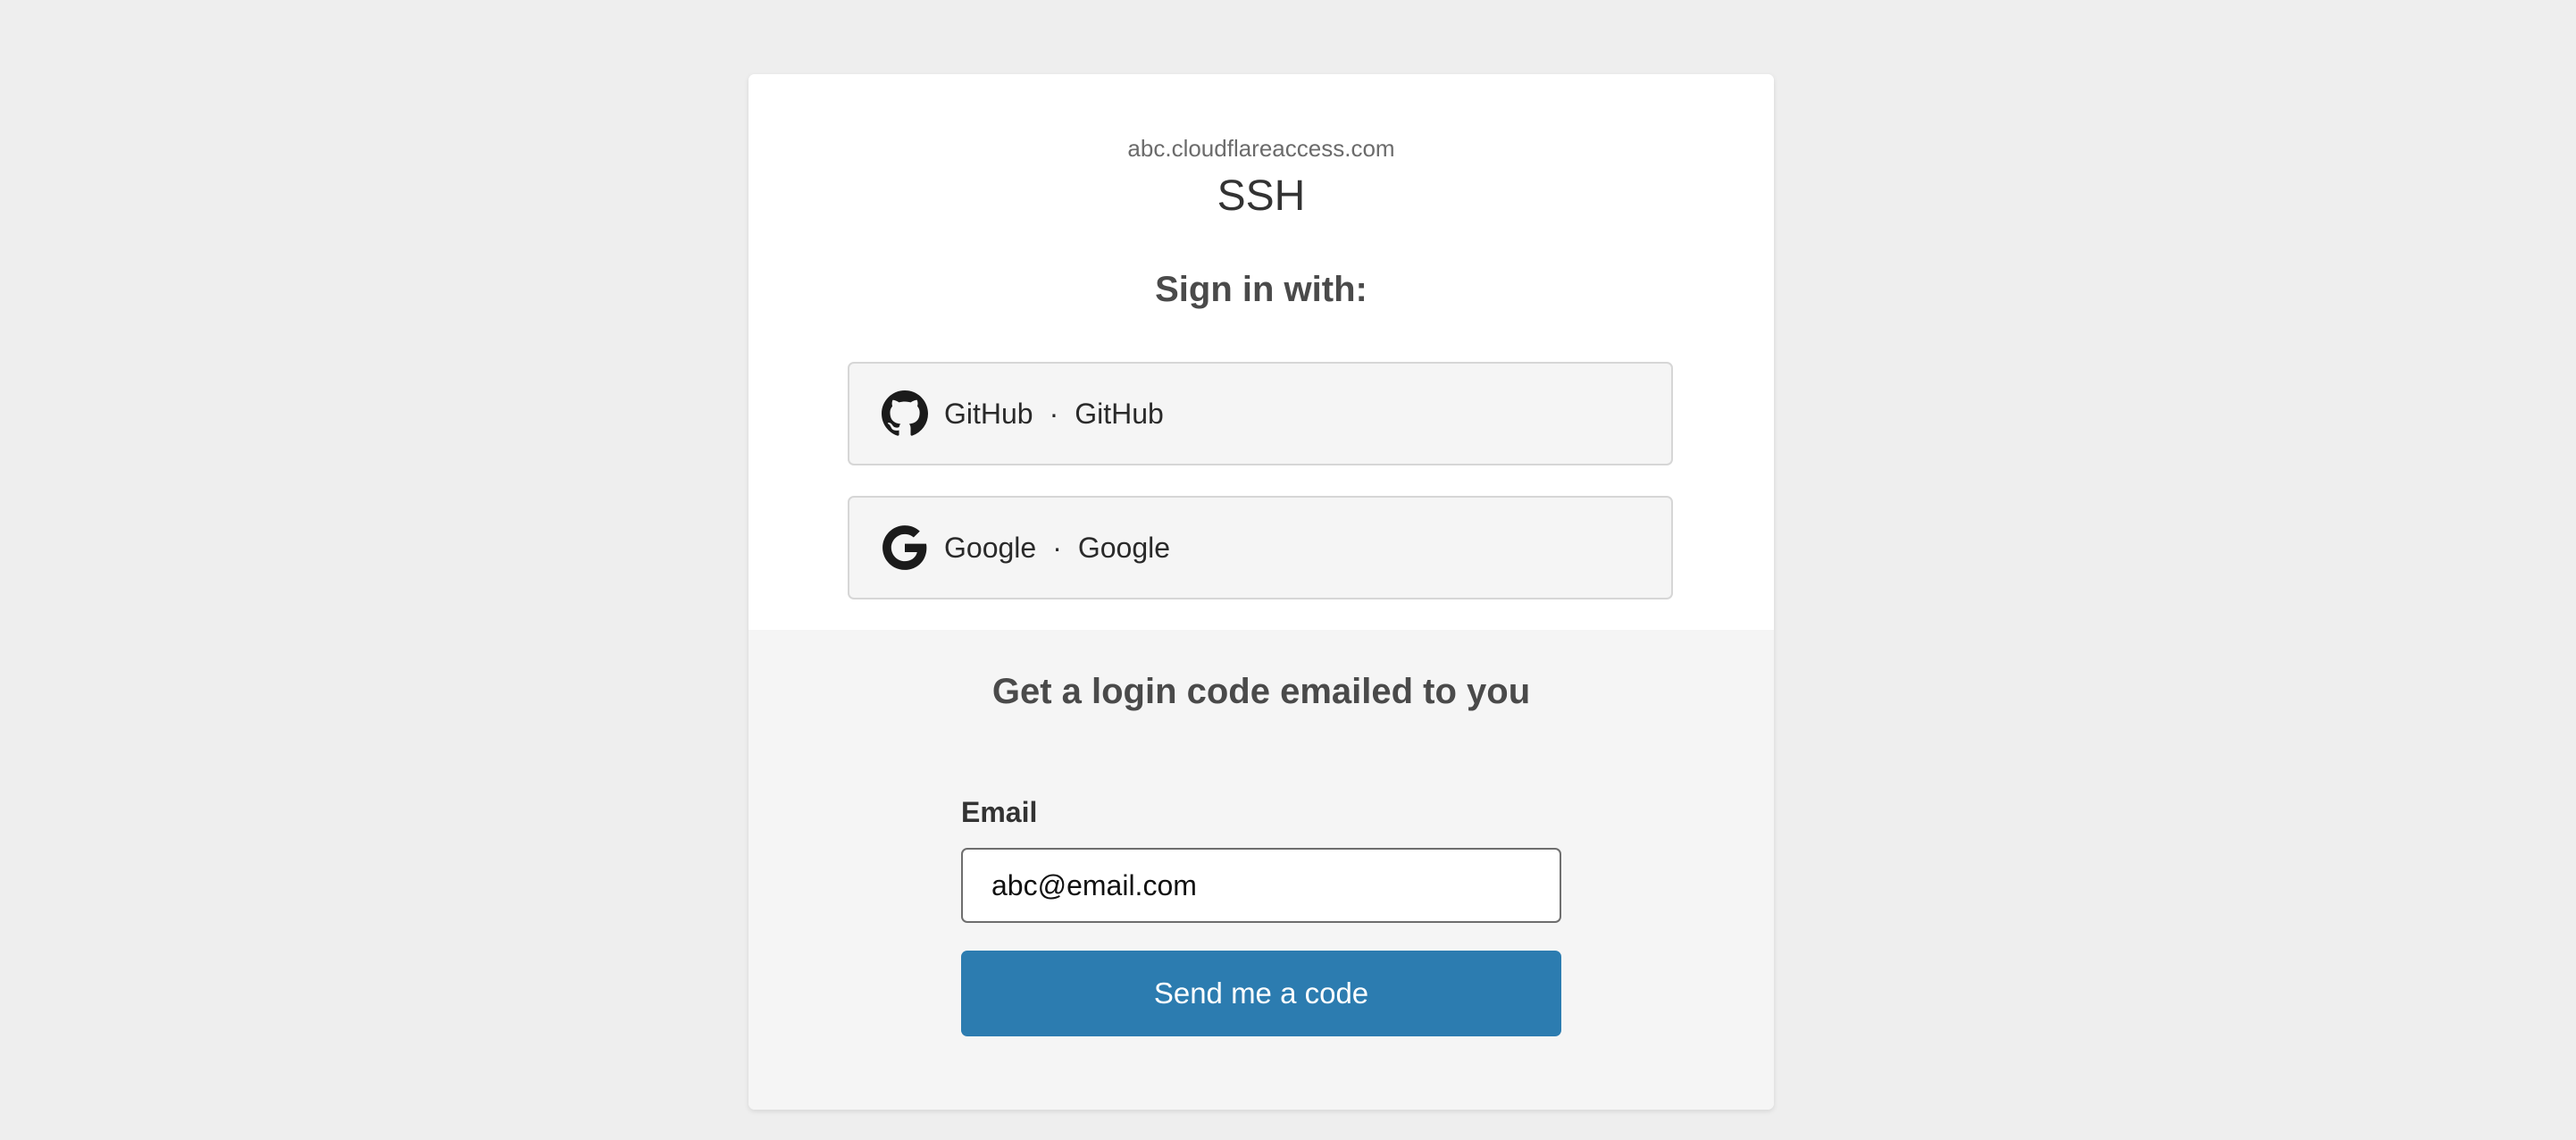 The width and height of the screenshot is (2576, 1140). What do you see at coordinates (905, 413) in the screenshot?
I see `github-icon` at bounding box center [905, 413].